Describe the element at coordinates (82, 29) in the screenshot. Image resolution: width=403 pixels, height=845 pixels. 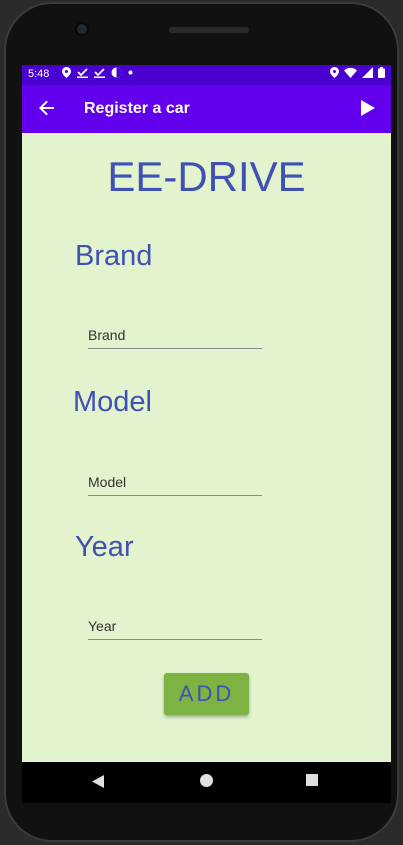
I see `front-camera` at that location.